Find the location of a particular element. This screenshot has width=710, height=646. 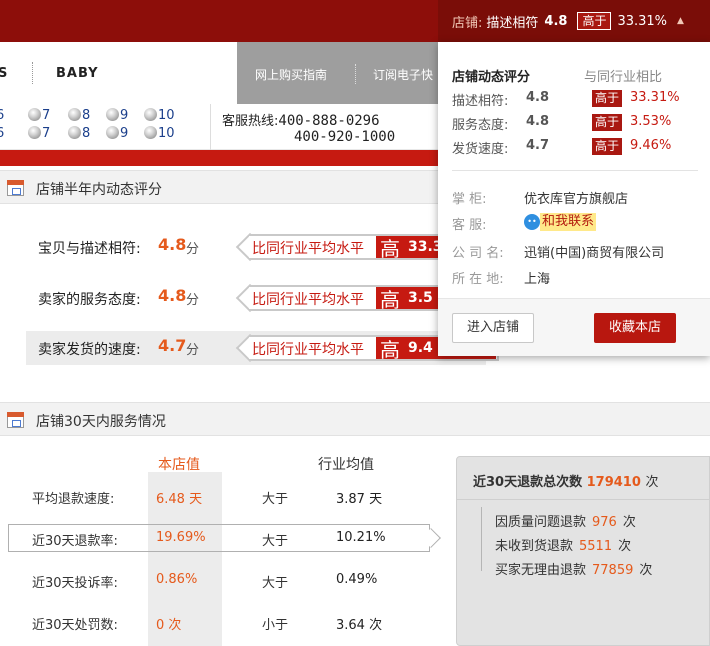

service-row: 近30天投诉率: 0.86% 大于 0.49% is located at coordinates (205, 581).